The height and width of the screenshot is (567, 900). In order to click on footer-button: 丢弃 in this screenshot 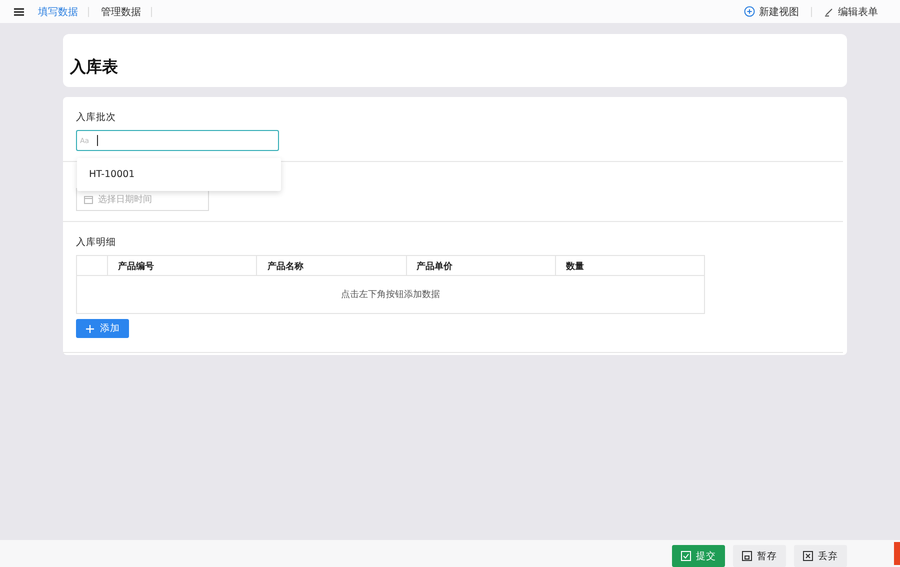, I will do `click(820, 556)`.